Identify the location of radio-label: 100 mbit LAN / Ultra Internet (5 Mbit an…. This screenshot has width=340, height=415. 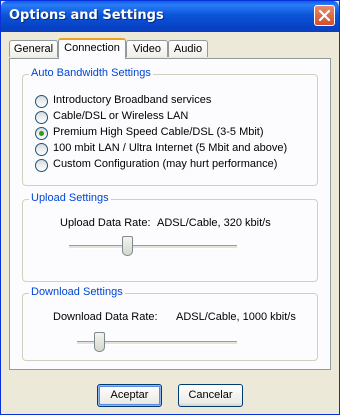
(170, 148).